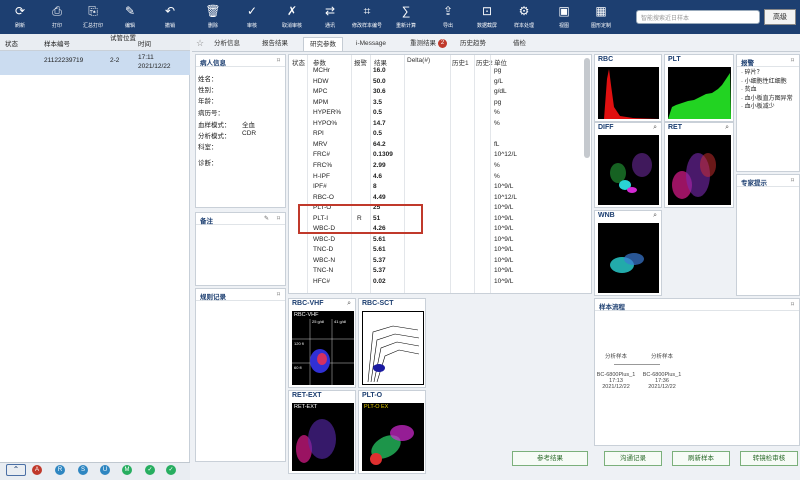  I want to click on status-filter-icon: S, so click(83, 470).